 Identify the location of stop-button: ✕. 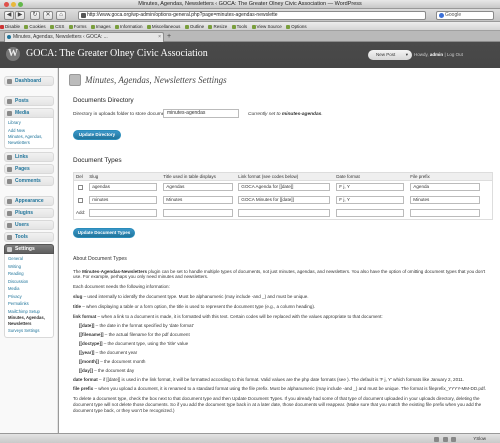
(48, 15).